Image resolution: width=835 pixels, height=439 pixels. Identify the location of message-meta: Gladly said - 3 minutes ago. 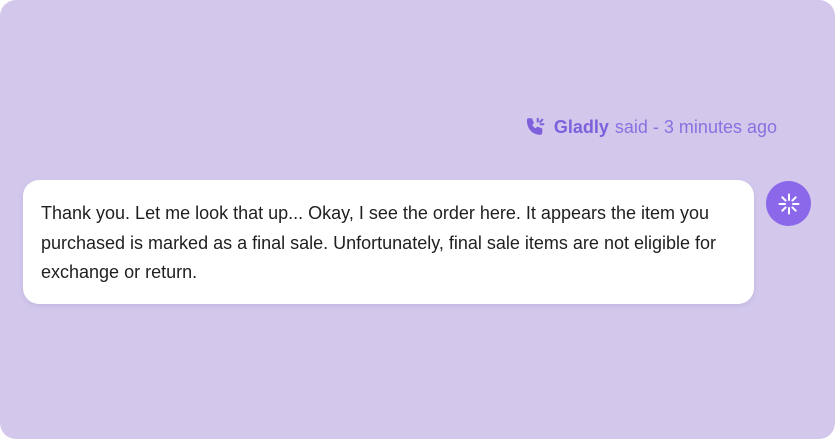
(650, 127).